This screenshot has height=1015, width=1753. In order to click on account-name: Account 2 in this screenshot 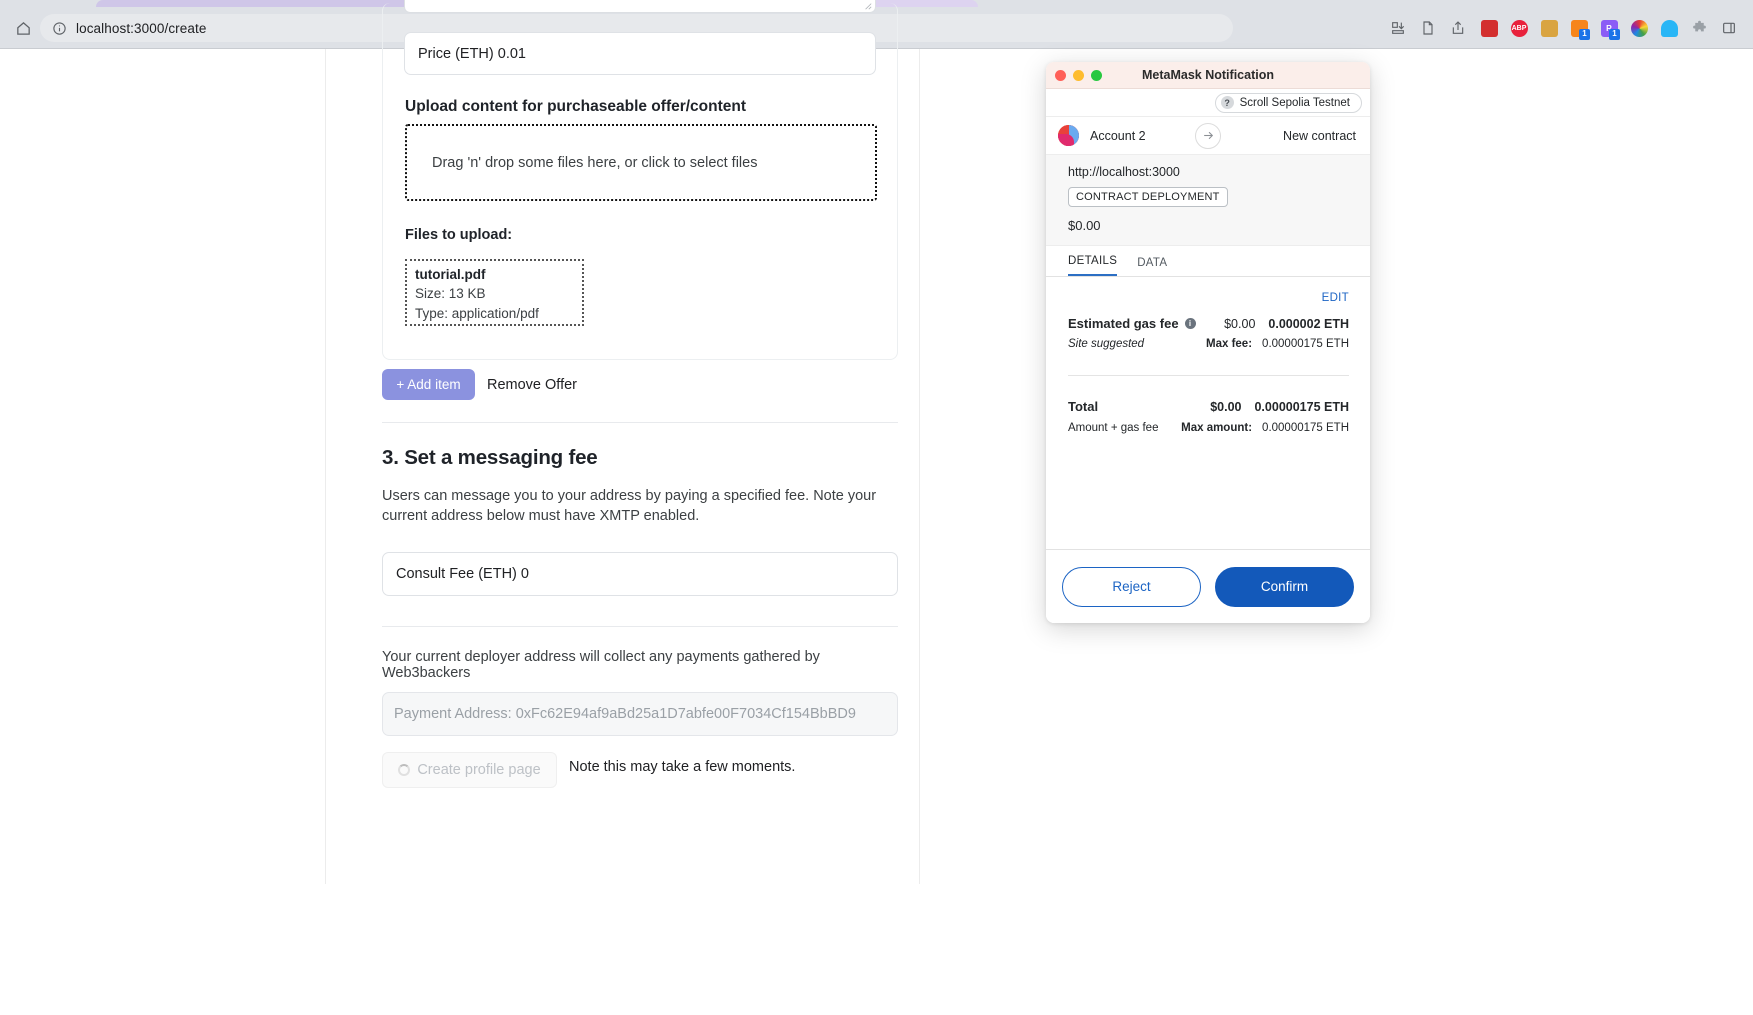, I will do `click(1118, 135)`.